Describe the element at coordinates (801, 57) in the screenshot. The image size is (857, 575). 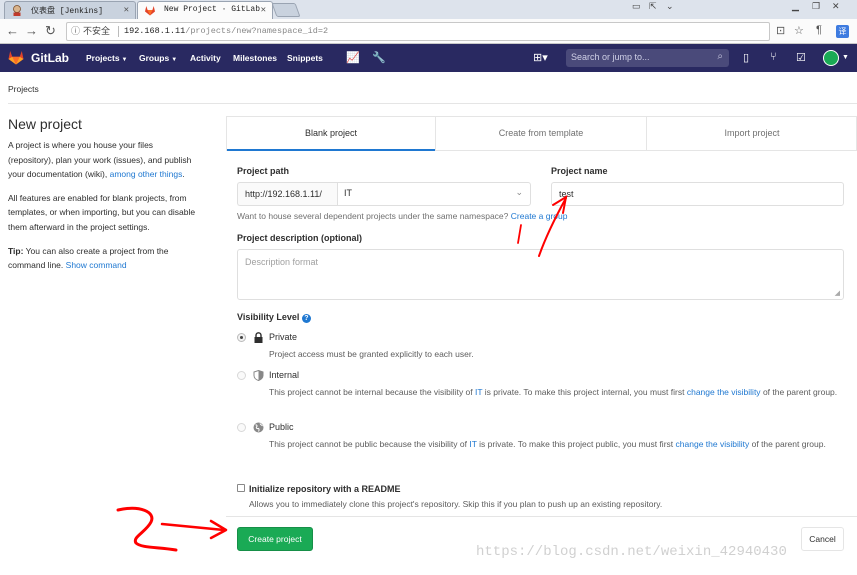
I see `todo-icon: ☑` at that location.